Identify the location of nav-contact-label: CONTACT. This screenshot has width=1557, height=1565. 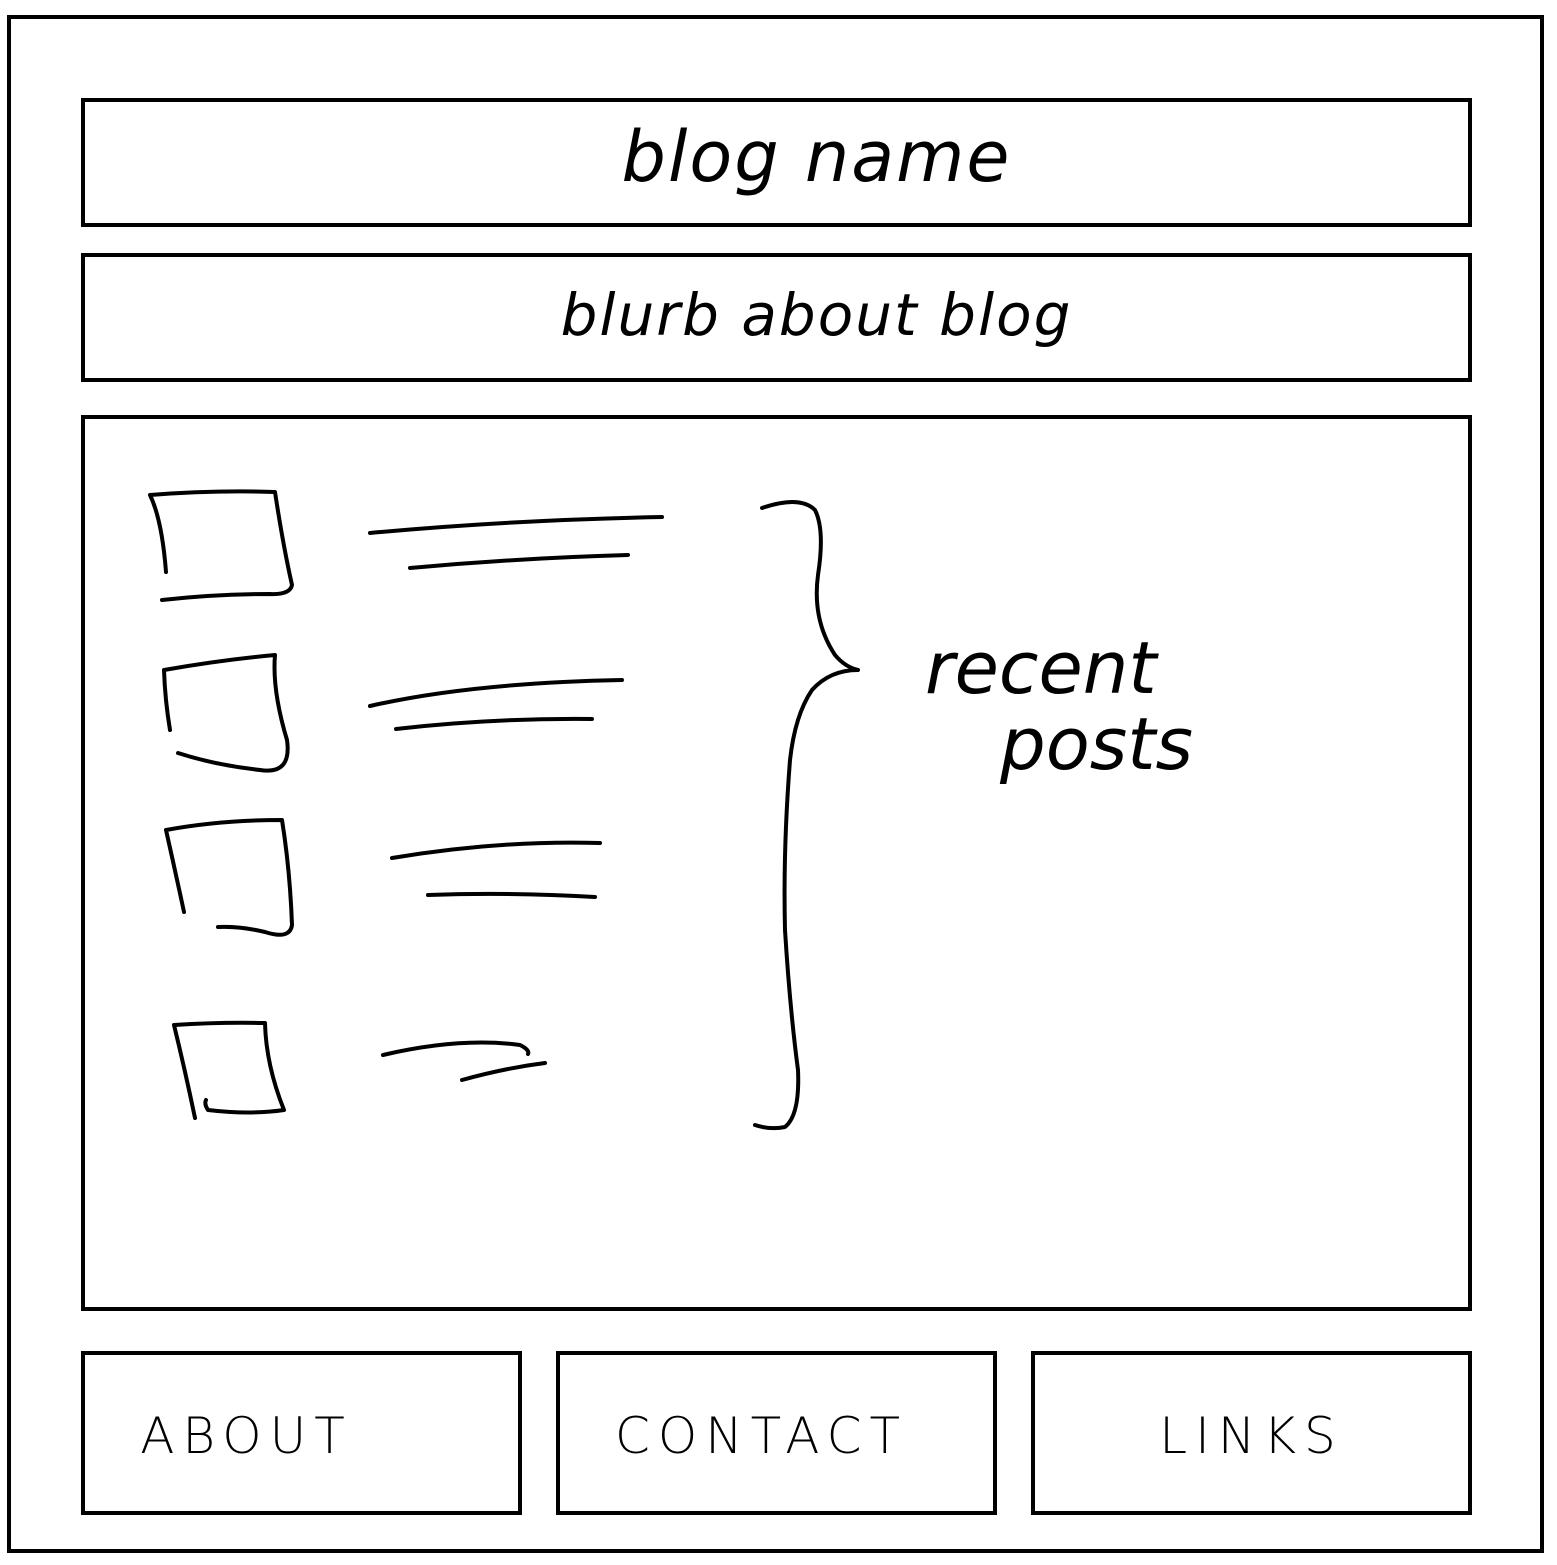
(761, 1436).